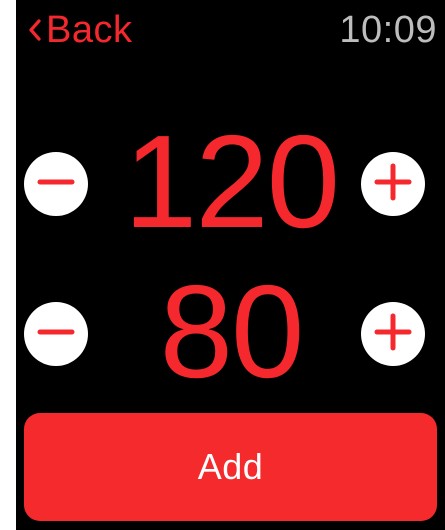 This screenshot has width=445, height=530. Describe the element at coordinates (35, 30) in the screenshot. I see `chevron-left-icon` at that location.